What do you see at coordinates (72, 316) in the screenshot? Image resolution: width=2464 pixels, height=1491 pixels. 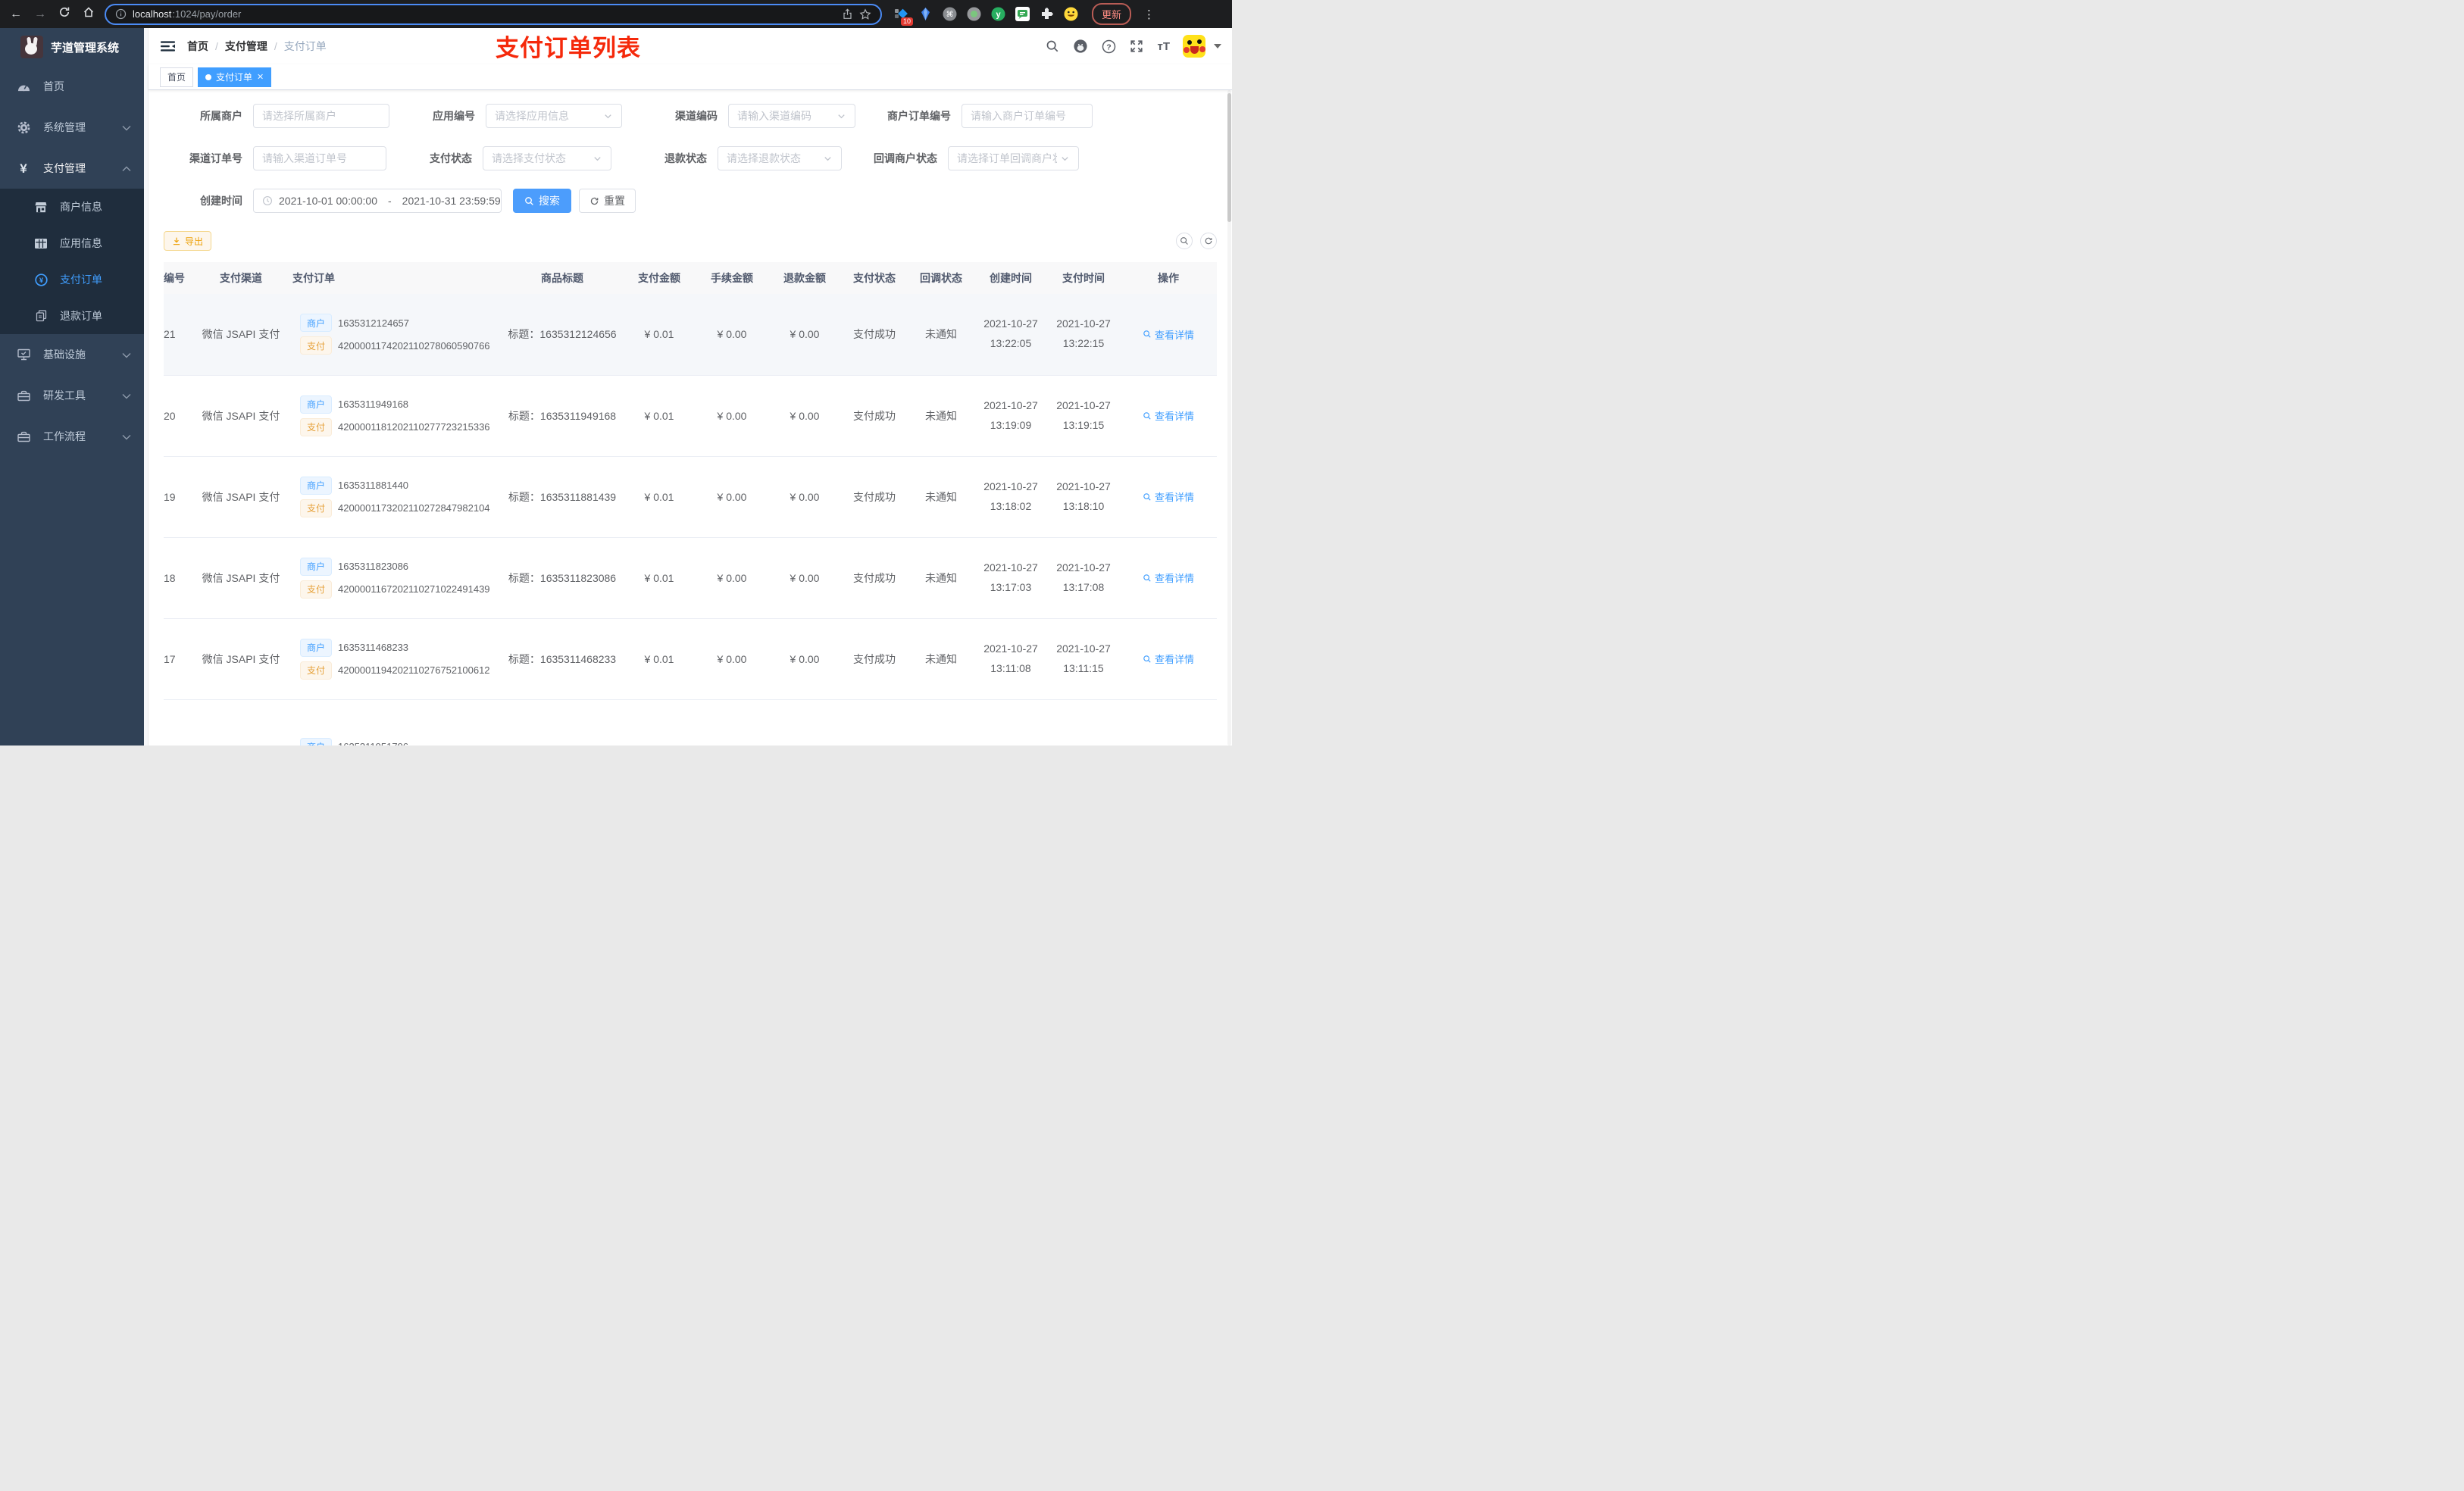 I see `sidebar-item-refund-order: 退款订单` at bounding box center [72, 316].